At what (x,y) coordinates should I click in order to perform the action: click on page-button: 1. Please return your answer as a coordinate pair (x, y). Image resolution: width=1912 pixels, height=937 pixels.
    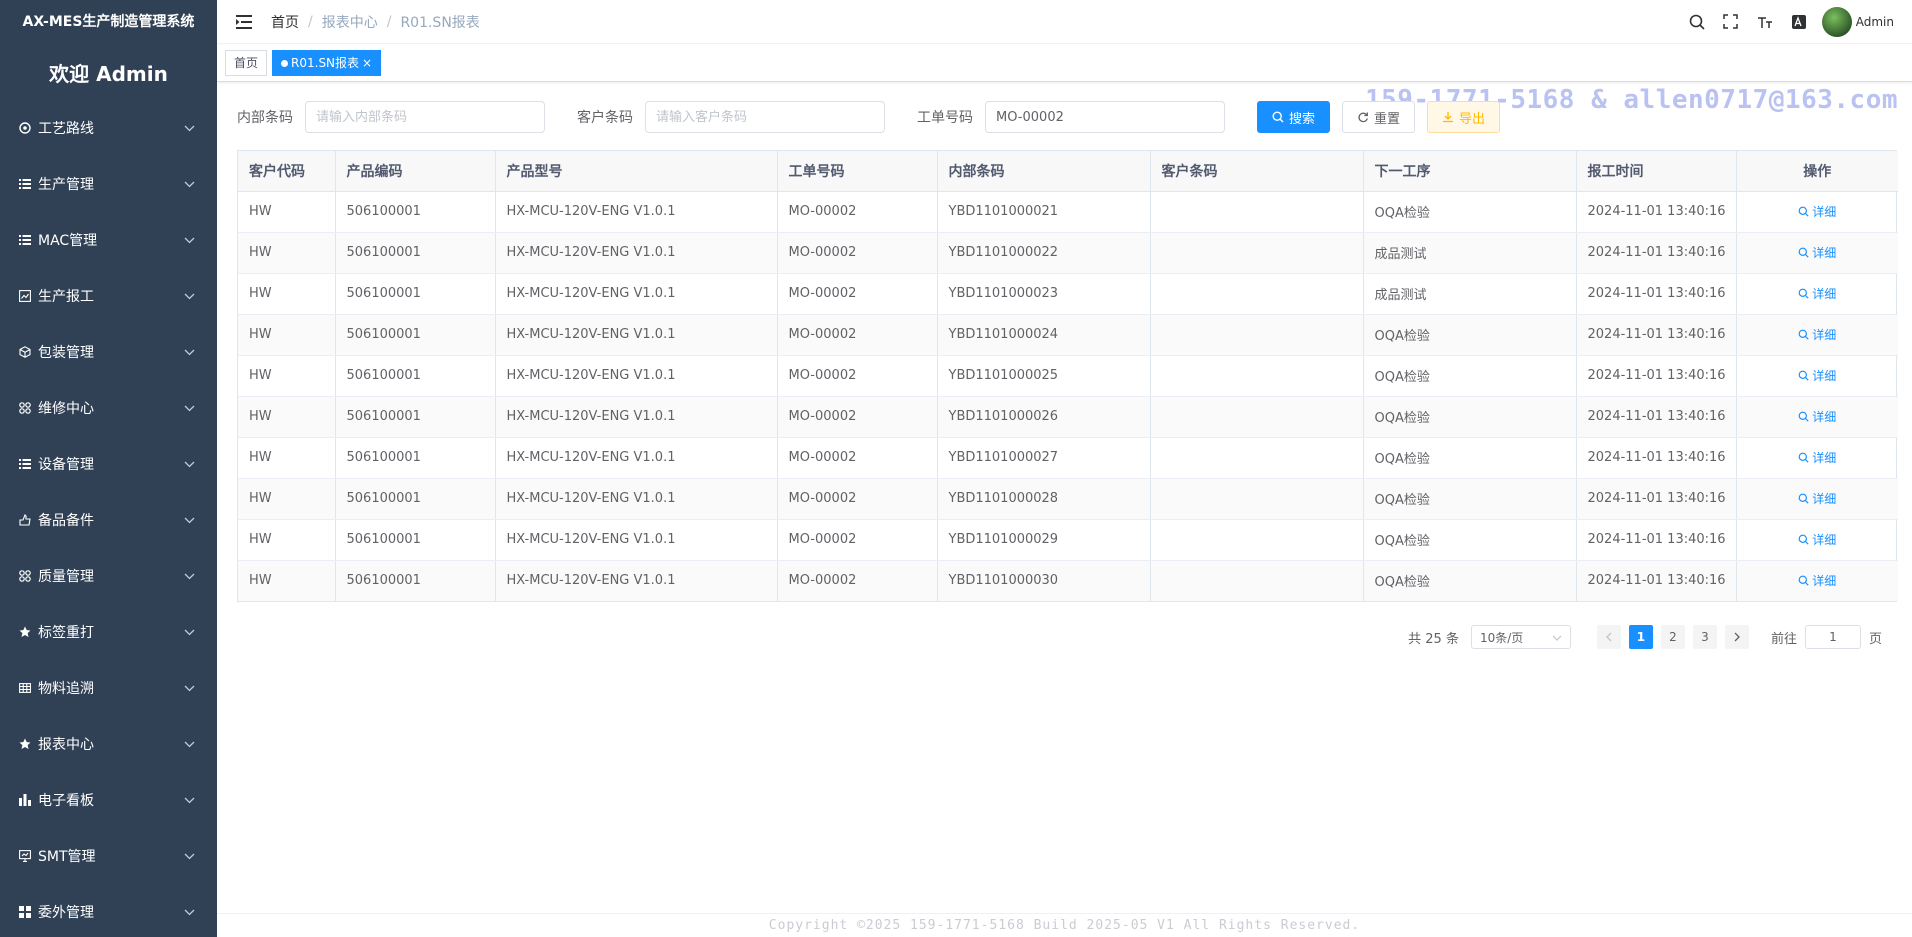
    Looking at the image, I should click on (1640, 637).